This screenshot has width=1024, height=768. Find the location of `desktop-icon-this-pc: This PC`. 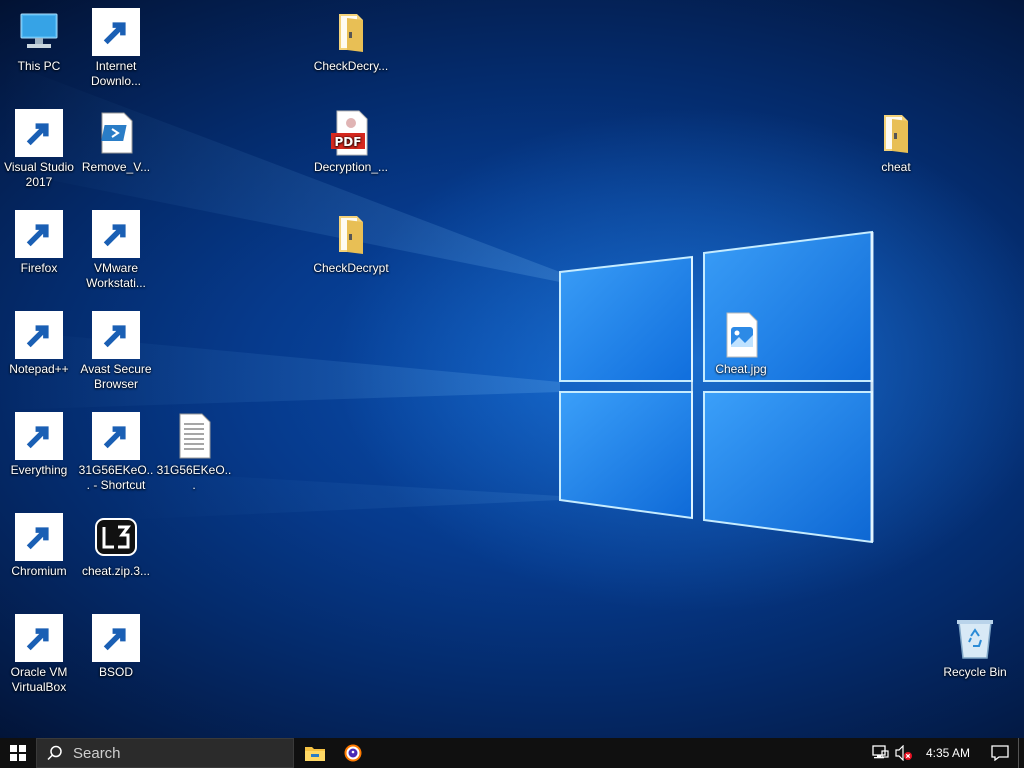

desktop-icon-this-pc: This PC is located at coordinates (39, 41).